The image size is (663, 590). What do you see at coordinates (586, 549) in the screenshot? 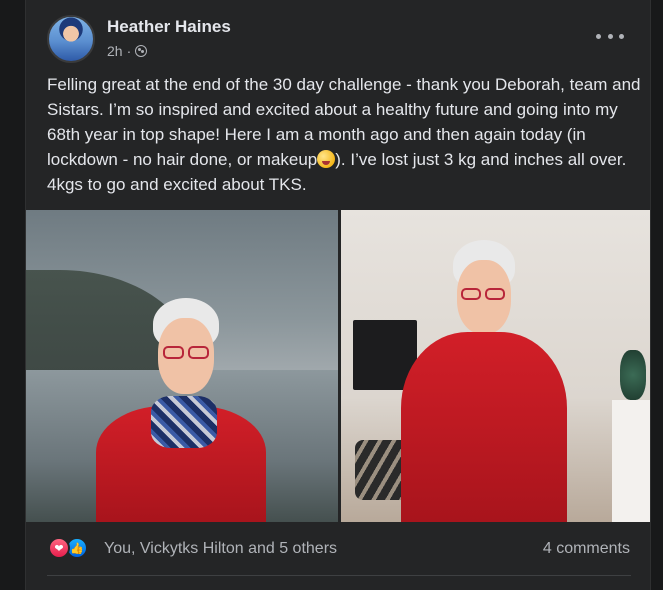
I see `comments-count: 4 comments` at bounding box center [586, 549].